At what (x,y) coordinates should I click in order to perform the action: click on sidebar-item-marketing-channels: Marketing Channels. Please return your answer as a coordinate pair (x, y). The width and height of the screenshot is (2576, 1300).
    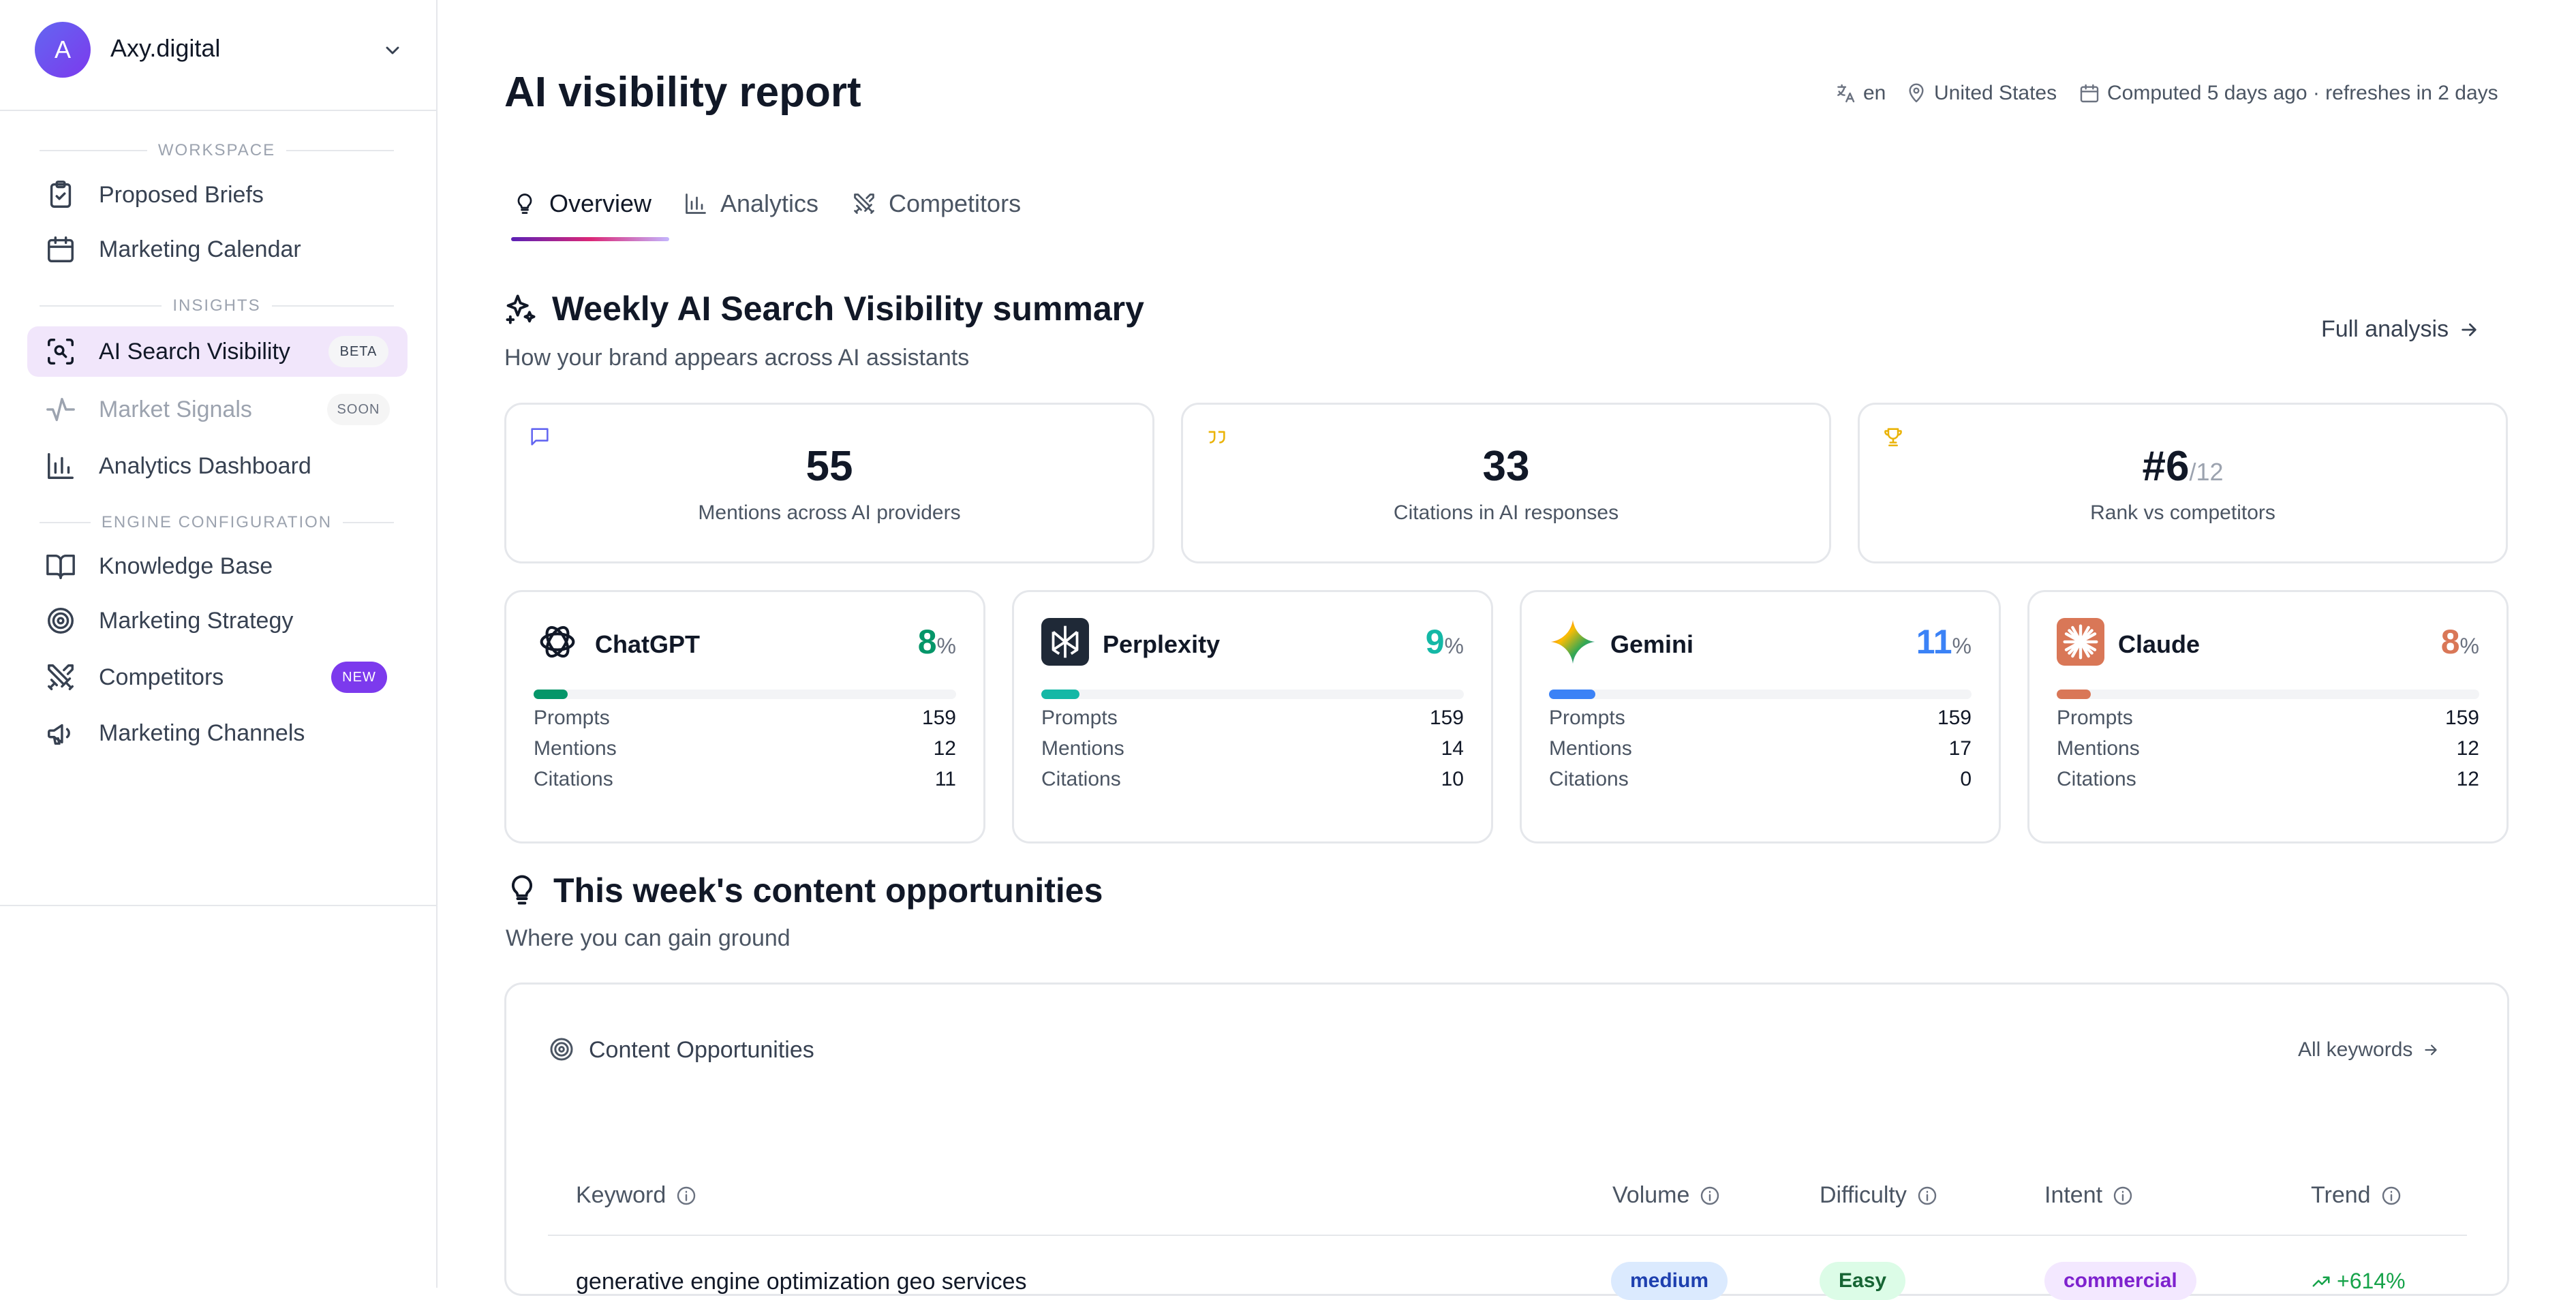
    Looking at the image, I should click on (217, 733).